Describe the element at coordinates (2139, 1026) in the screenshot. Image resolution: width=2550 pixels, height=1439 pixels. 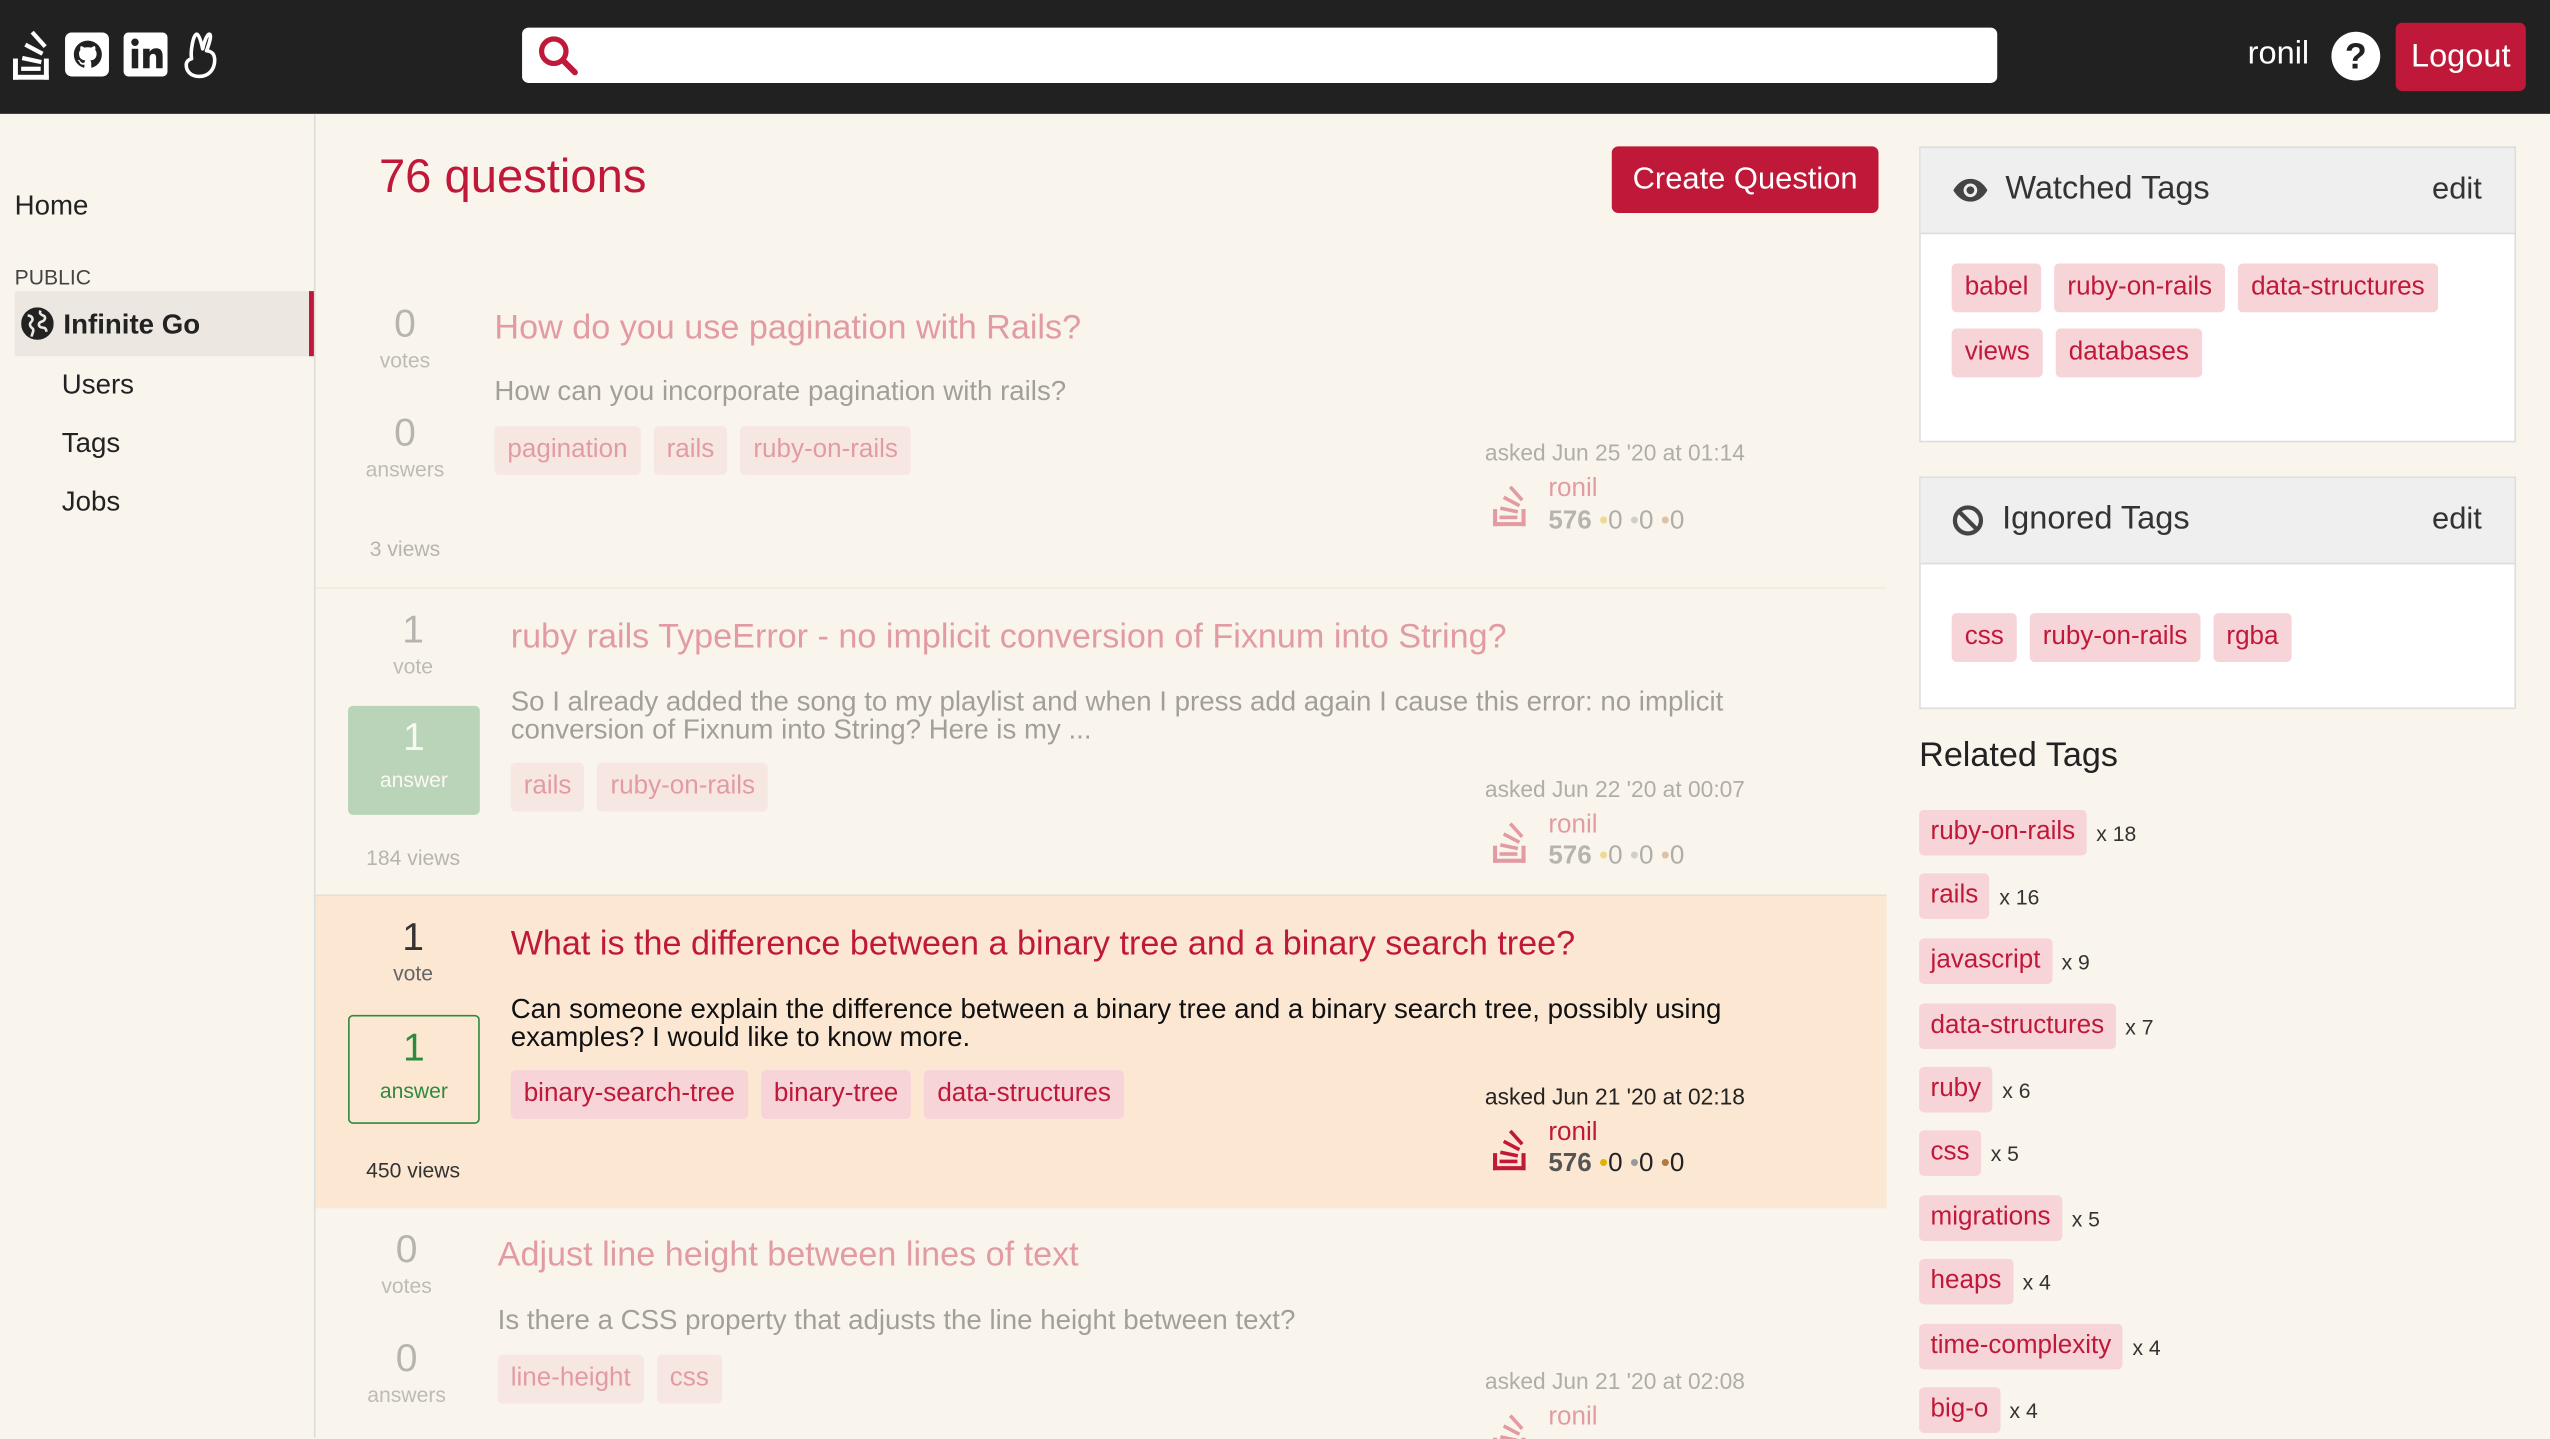
I see `tag-count: x 7` at that location.